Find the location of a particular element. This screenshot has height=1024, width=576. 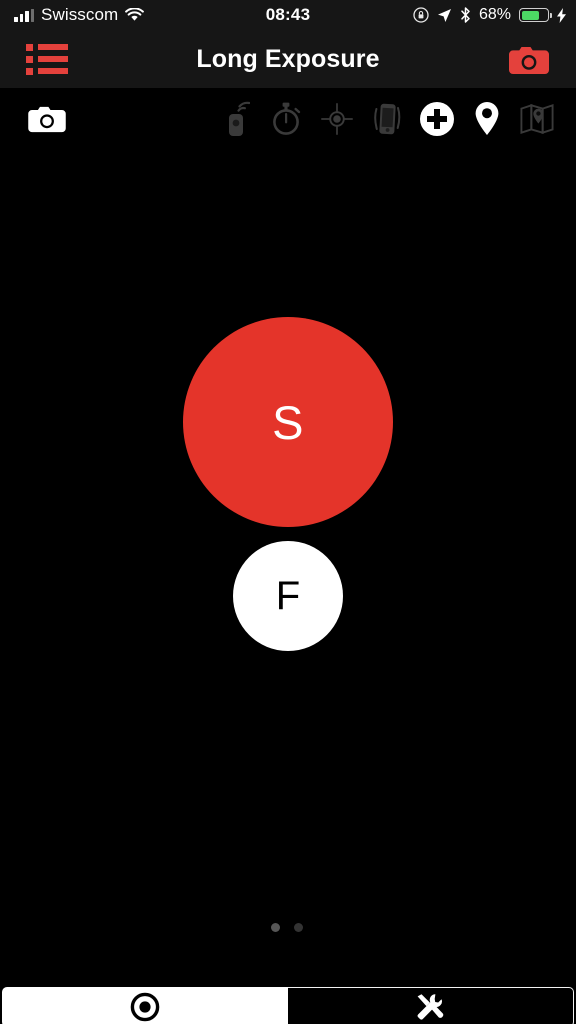

status-bar: Swisscom 08:43 68% is located at coordinates (288, 15).